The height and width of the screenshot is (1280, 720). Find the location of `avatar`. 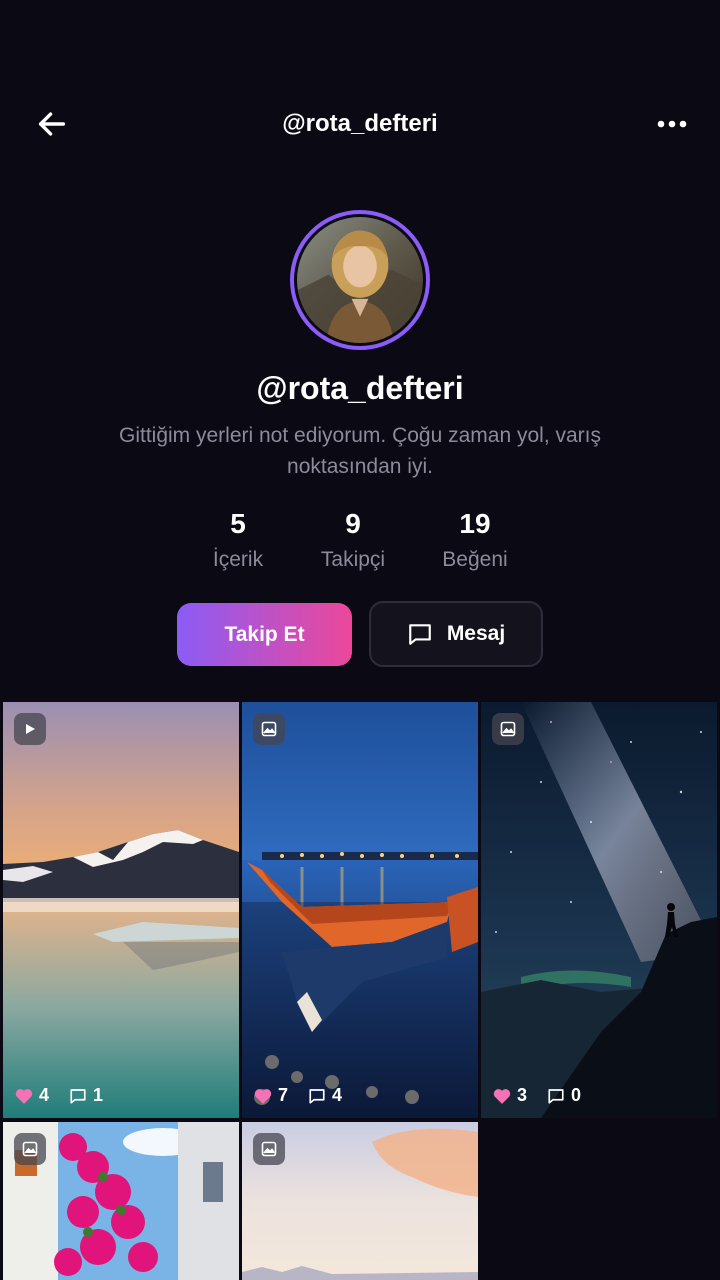

avatar is located at coordinates (360, 280).